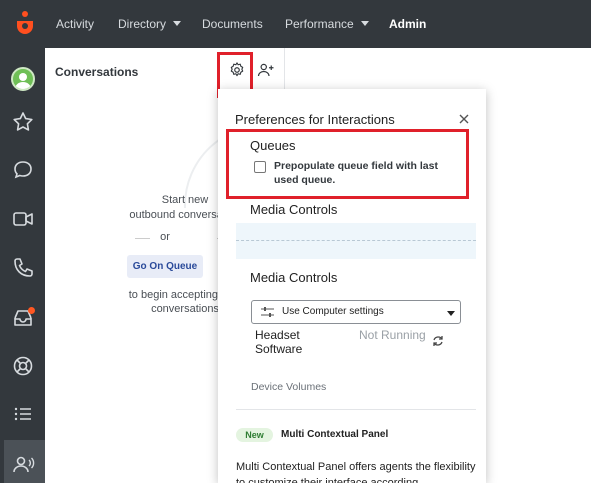 Image resolution: width=591 pixels, height=483 pixels. I want to click on section-divider, so click(356, 409).